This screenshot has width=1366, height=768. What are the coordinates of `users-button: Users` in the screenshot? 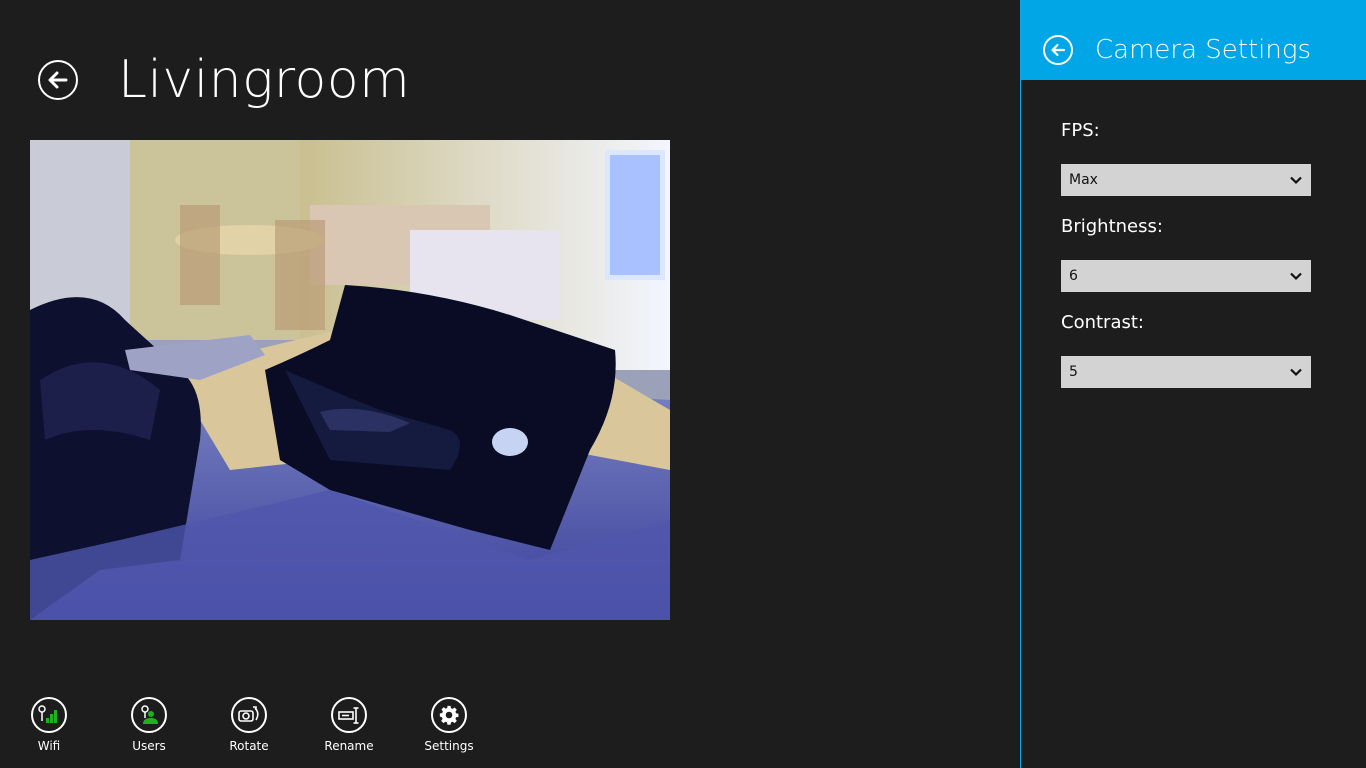 It's located at (149, 729).